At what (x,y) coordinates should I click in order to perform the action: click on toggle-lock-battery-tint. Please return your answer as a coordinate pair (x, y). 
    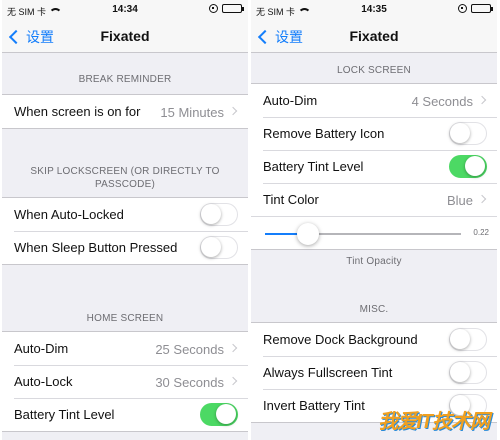
    Looking at the image, I should click on (468, 166).